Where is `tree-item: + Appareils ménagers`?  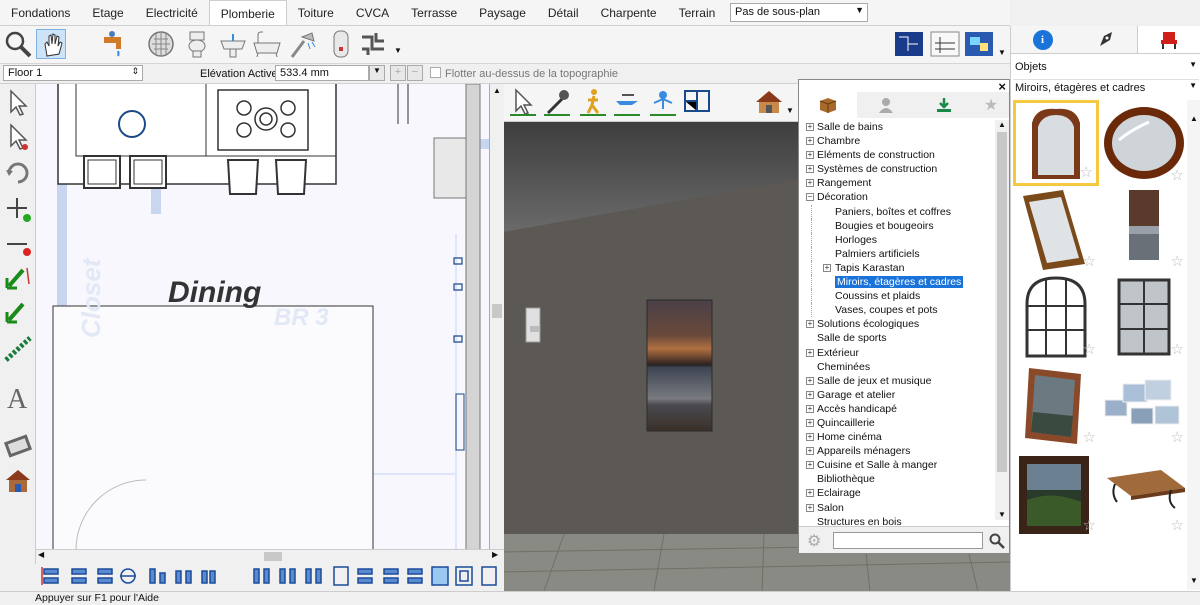
tree-item: + Appareils ménagers is located at coordinates (898, 451).